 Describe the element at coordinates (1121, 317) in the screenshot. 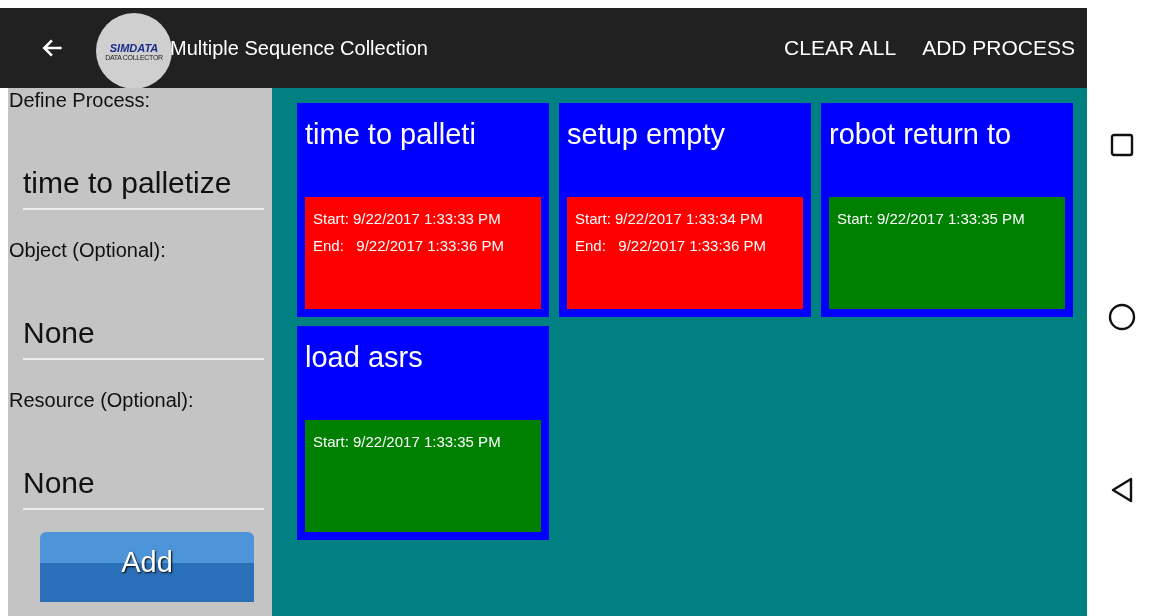

I see `circle-icon` at that location.